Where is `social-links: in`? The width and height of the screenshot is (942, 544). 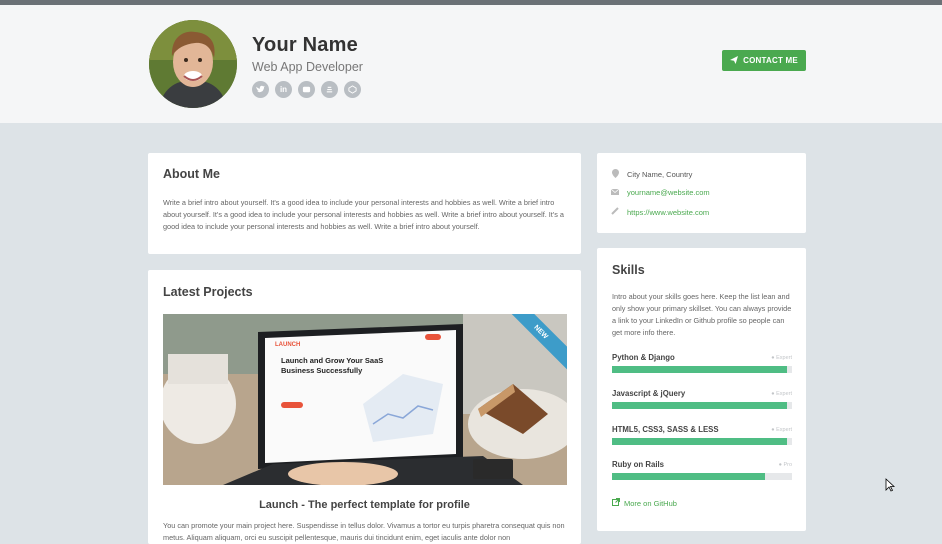 social-links: in is located at coordinates (306, 89).